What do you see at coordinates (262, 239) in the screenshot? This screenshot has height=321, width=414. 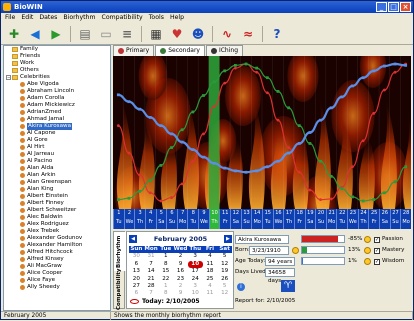 I see `name-field: Akira Kurosawa` at bounding box center [262, 239].